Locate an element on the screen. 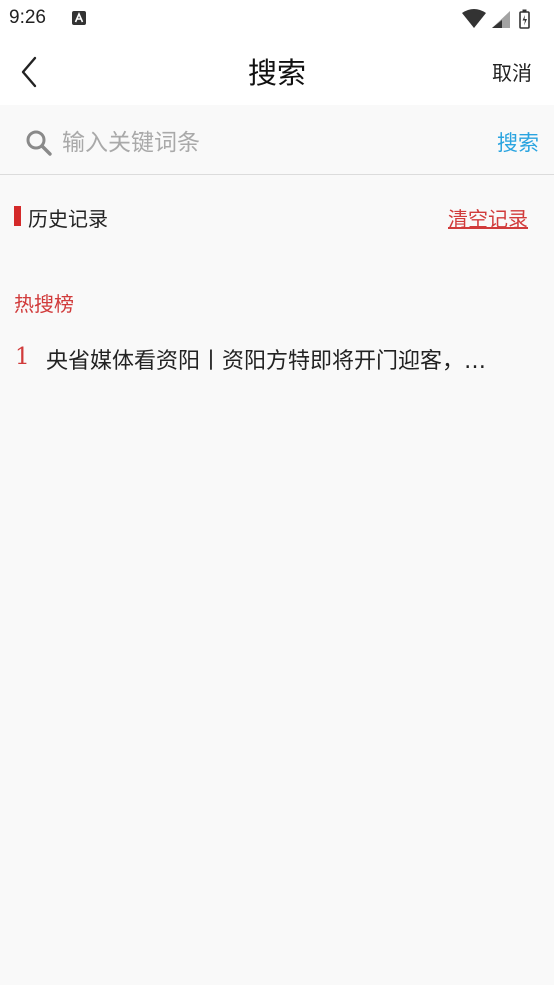 This screenshot has height=985, width=554. clear-history-button: 清空记录 is located at coordinates (488, 217).